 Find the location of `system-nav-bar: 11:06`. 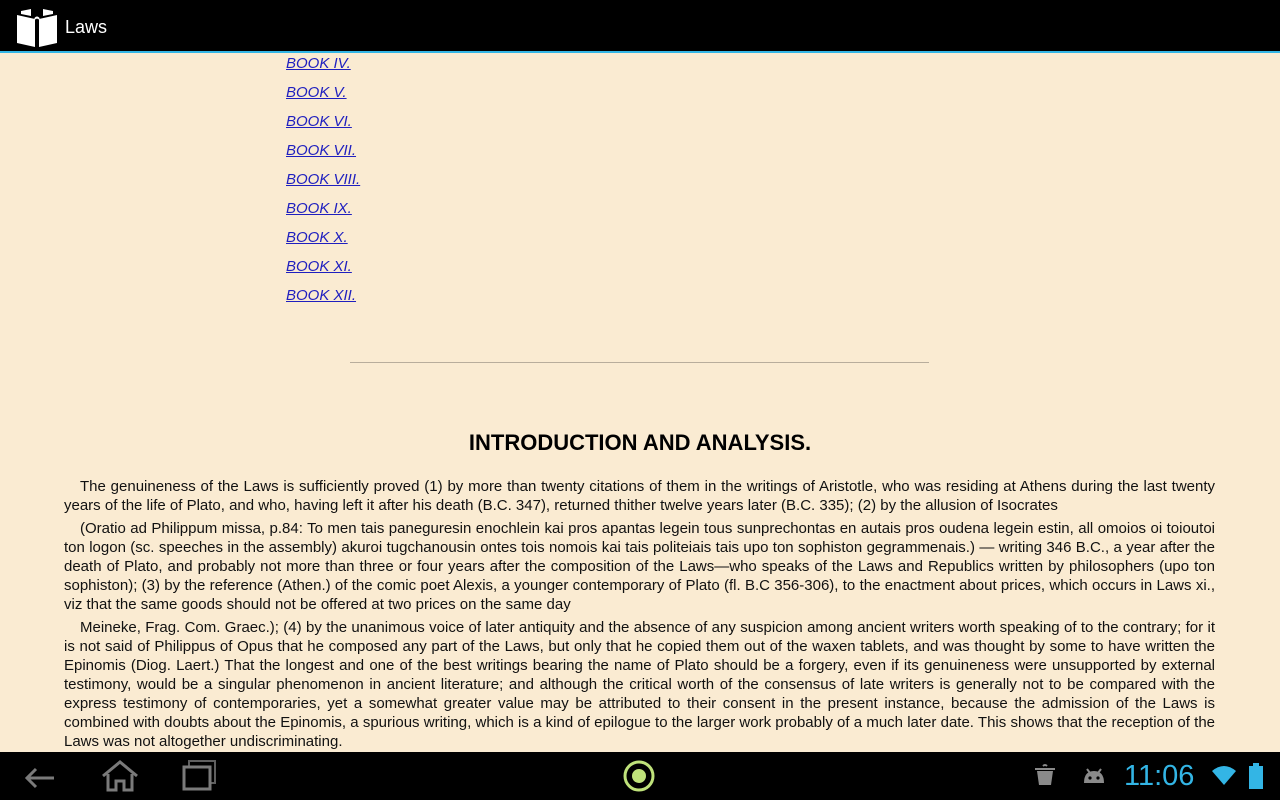

system-nav-bar: 11:06 is located at coordinates (640, 776).